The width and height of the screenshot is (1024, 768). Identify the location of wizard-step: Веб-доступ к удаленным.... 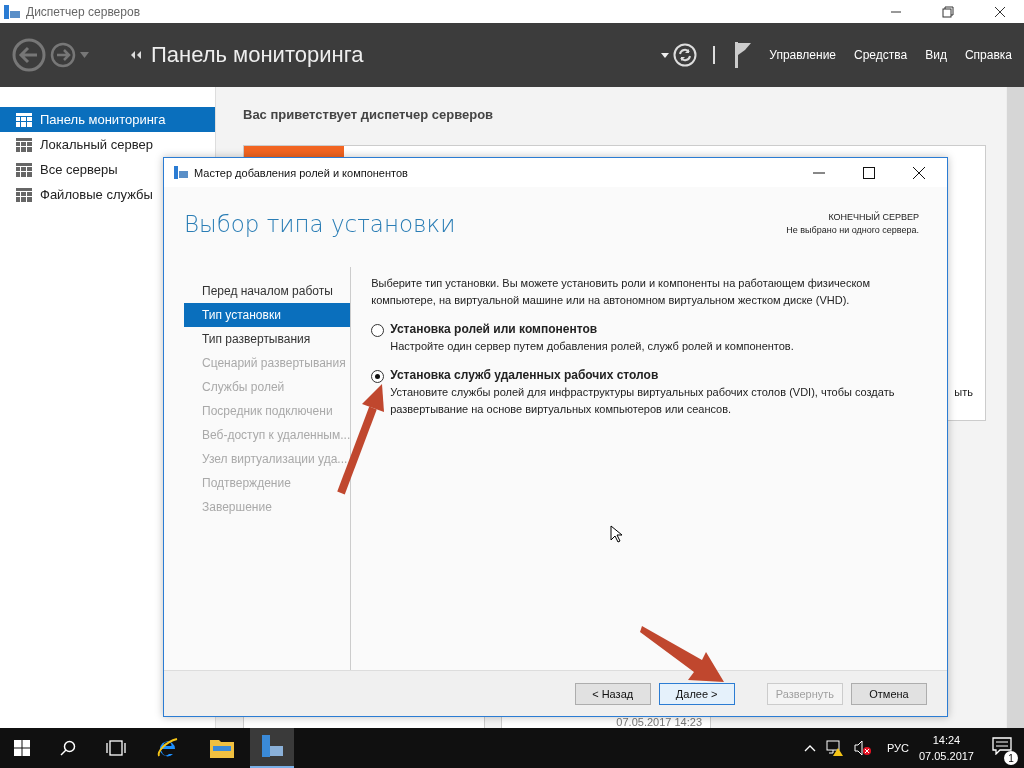
(267, 435).